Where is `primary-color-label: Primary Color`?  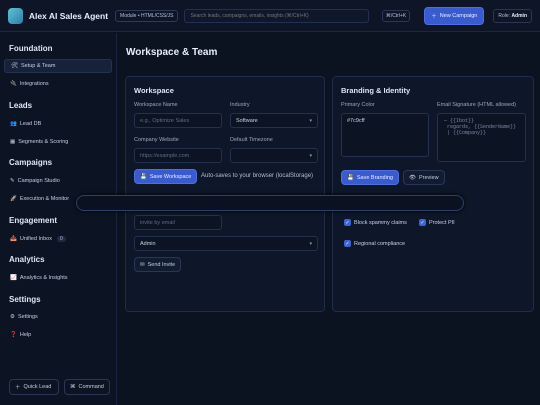 primary-color-label: Primary Color is located at coordinates (358, 105).